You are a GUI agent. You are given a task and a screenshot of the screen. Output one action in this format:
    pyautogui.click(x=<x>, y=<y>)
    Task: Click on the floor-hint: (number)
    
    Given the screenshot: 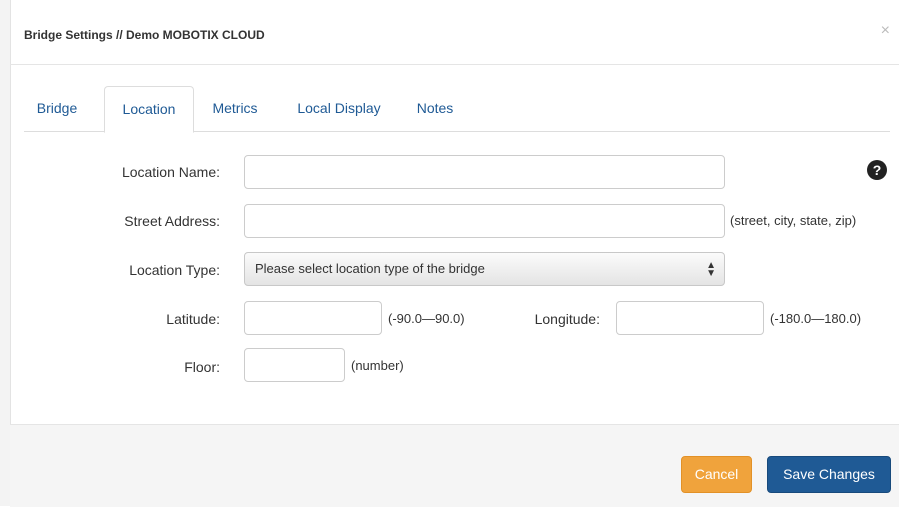 What is the action you would take?
    pyautogui.click(x=377, y=365)
    